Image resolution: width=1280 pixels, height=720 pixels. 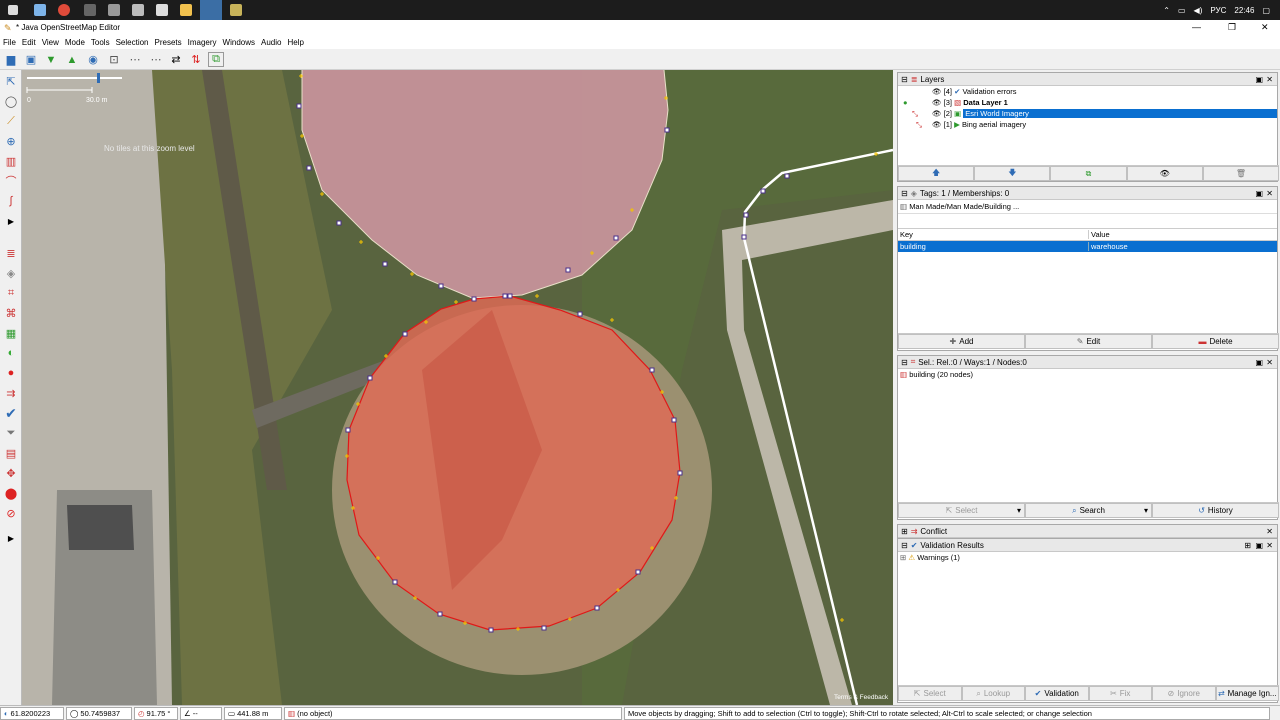 I want to click on network-icon: ▭, so click(x=1182, y=10).